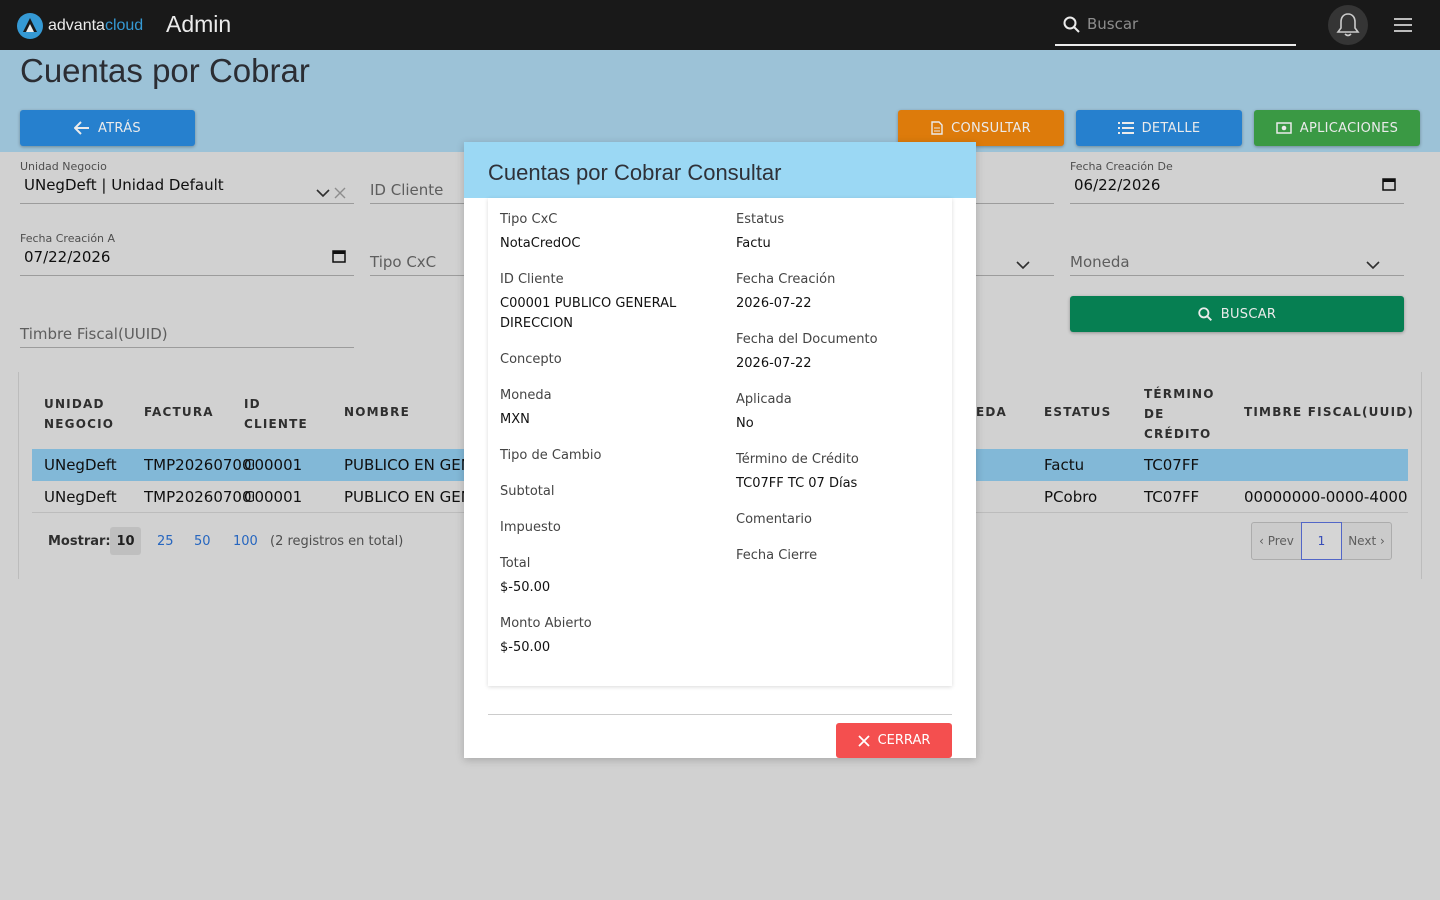  Describe the element at coordinates (760, 219) in the screenshot. I see `detail-label: Estatus` at that location.